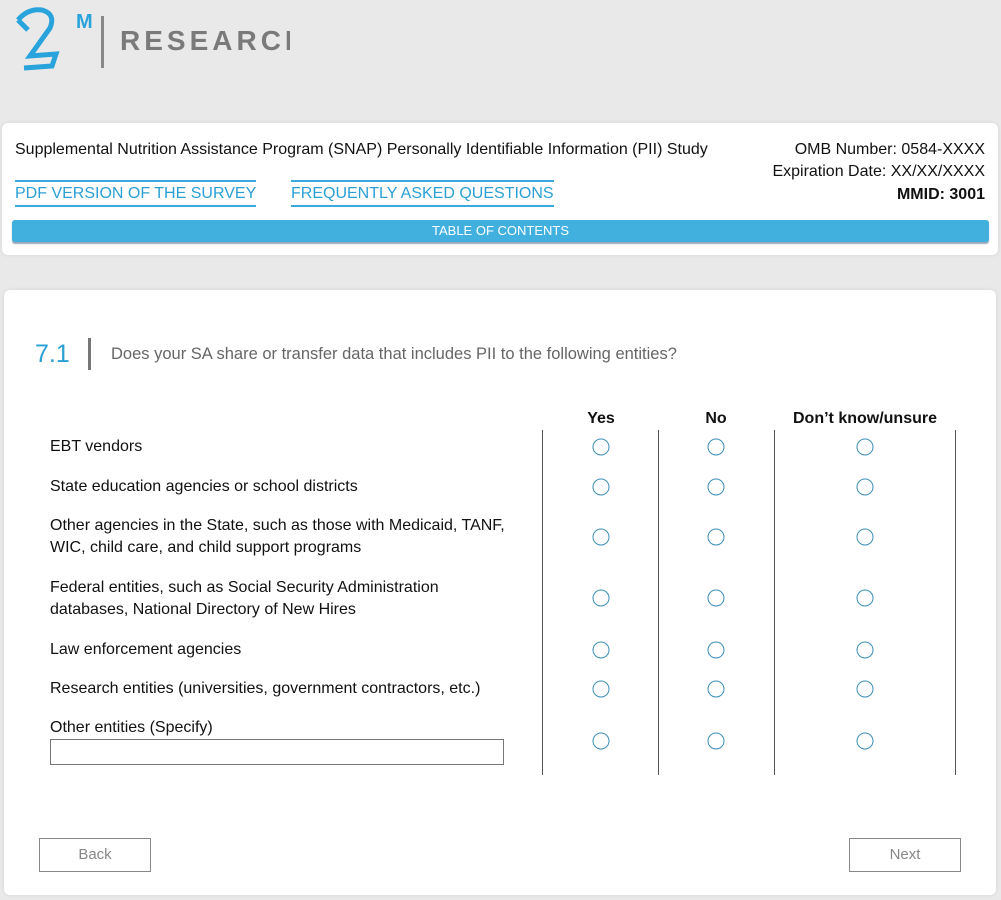 Image resolution: width=1001 pixels, height=900 pixels. Describe the element at coordinates (96, 446) in the screenshot. I see `row-label-ebt-vendors: EBT vendors` at that location.